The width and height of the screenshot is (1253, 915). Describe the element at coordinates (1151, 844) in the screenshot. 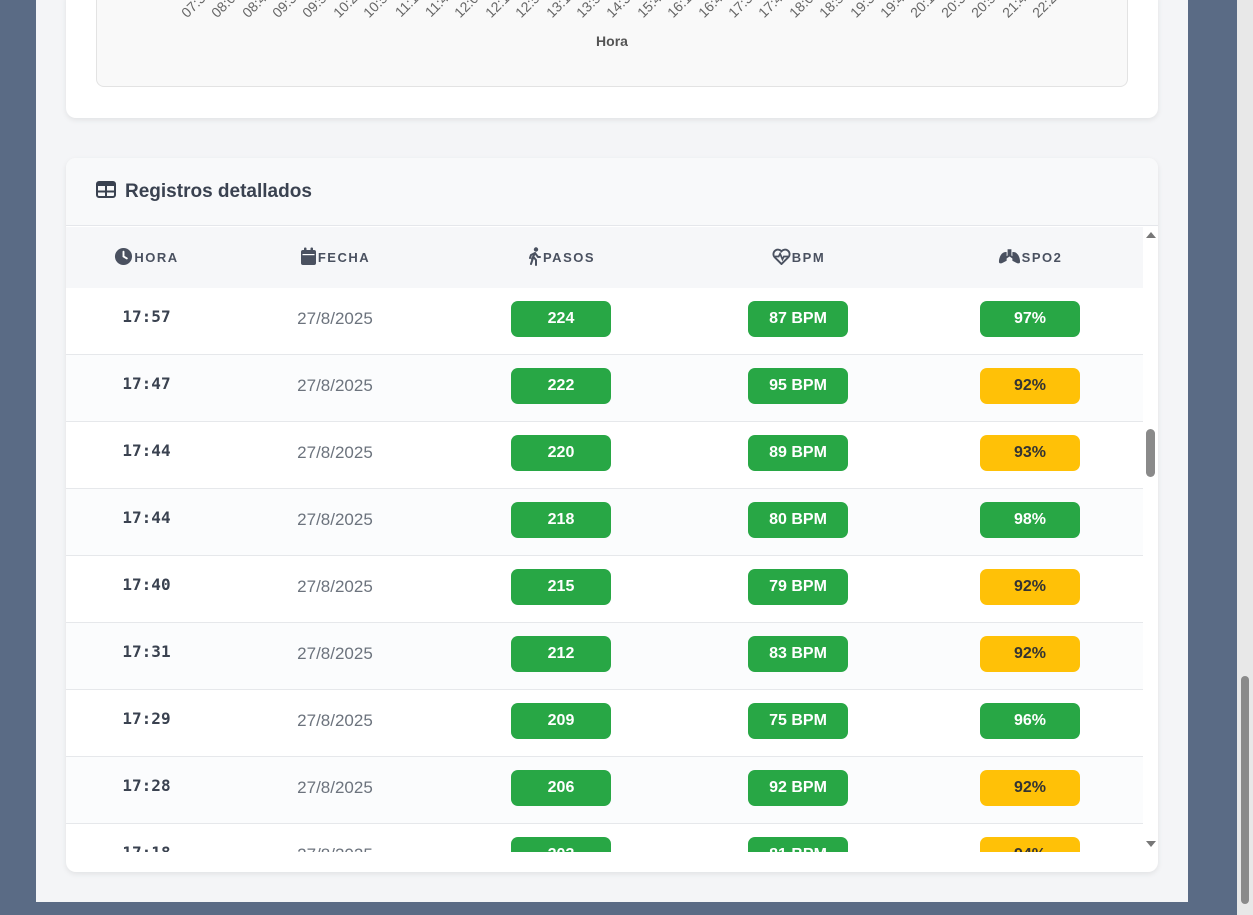

I see `scroll-down-arrow-icon` at that location.